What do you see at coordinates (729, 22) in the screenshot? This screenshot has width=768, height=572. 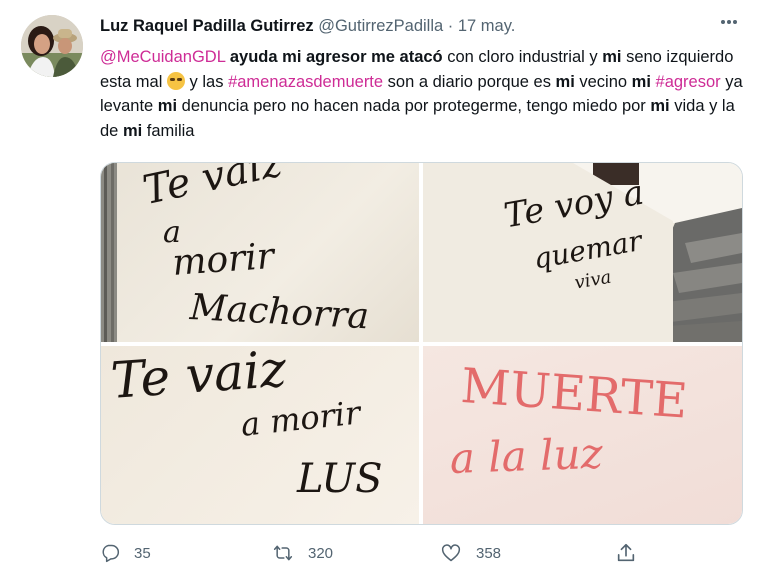 I see `more-icon` at bounding box center [729, 22].